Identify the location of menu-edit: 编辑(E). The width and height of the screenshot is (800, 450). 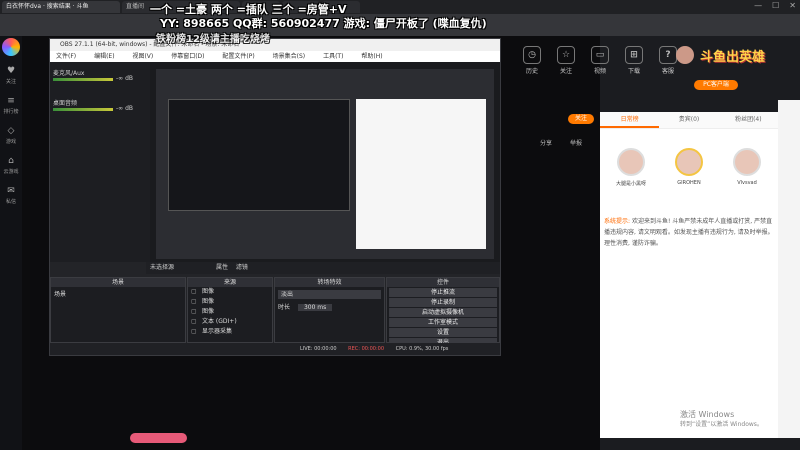
(104, 56).